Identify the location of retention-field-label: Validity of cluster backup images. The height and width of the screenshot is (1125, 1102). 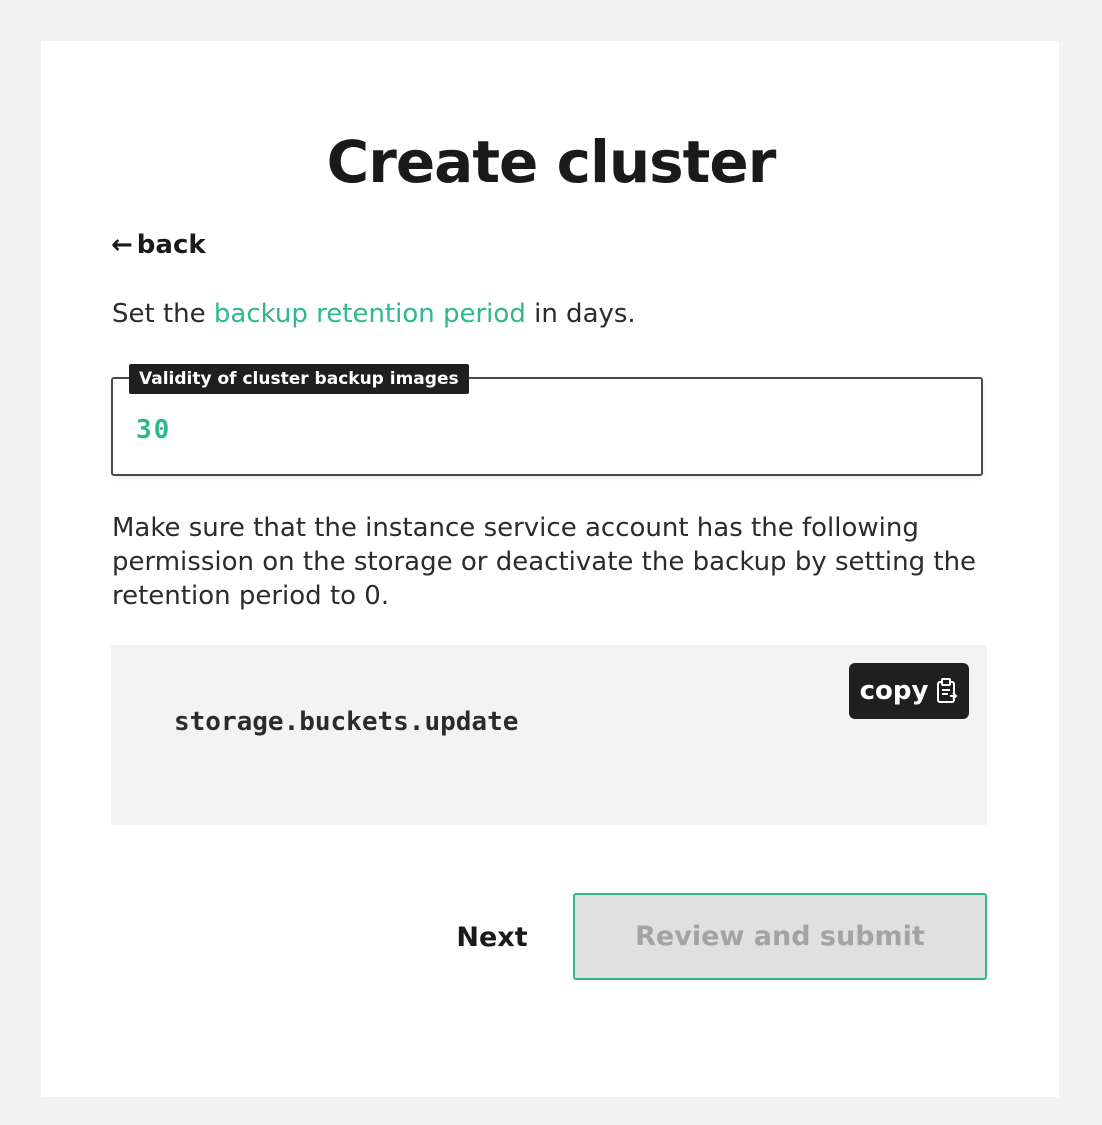
(299, 379).